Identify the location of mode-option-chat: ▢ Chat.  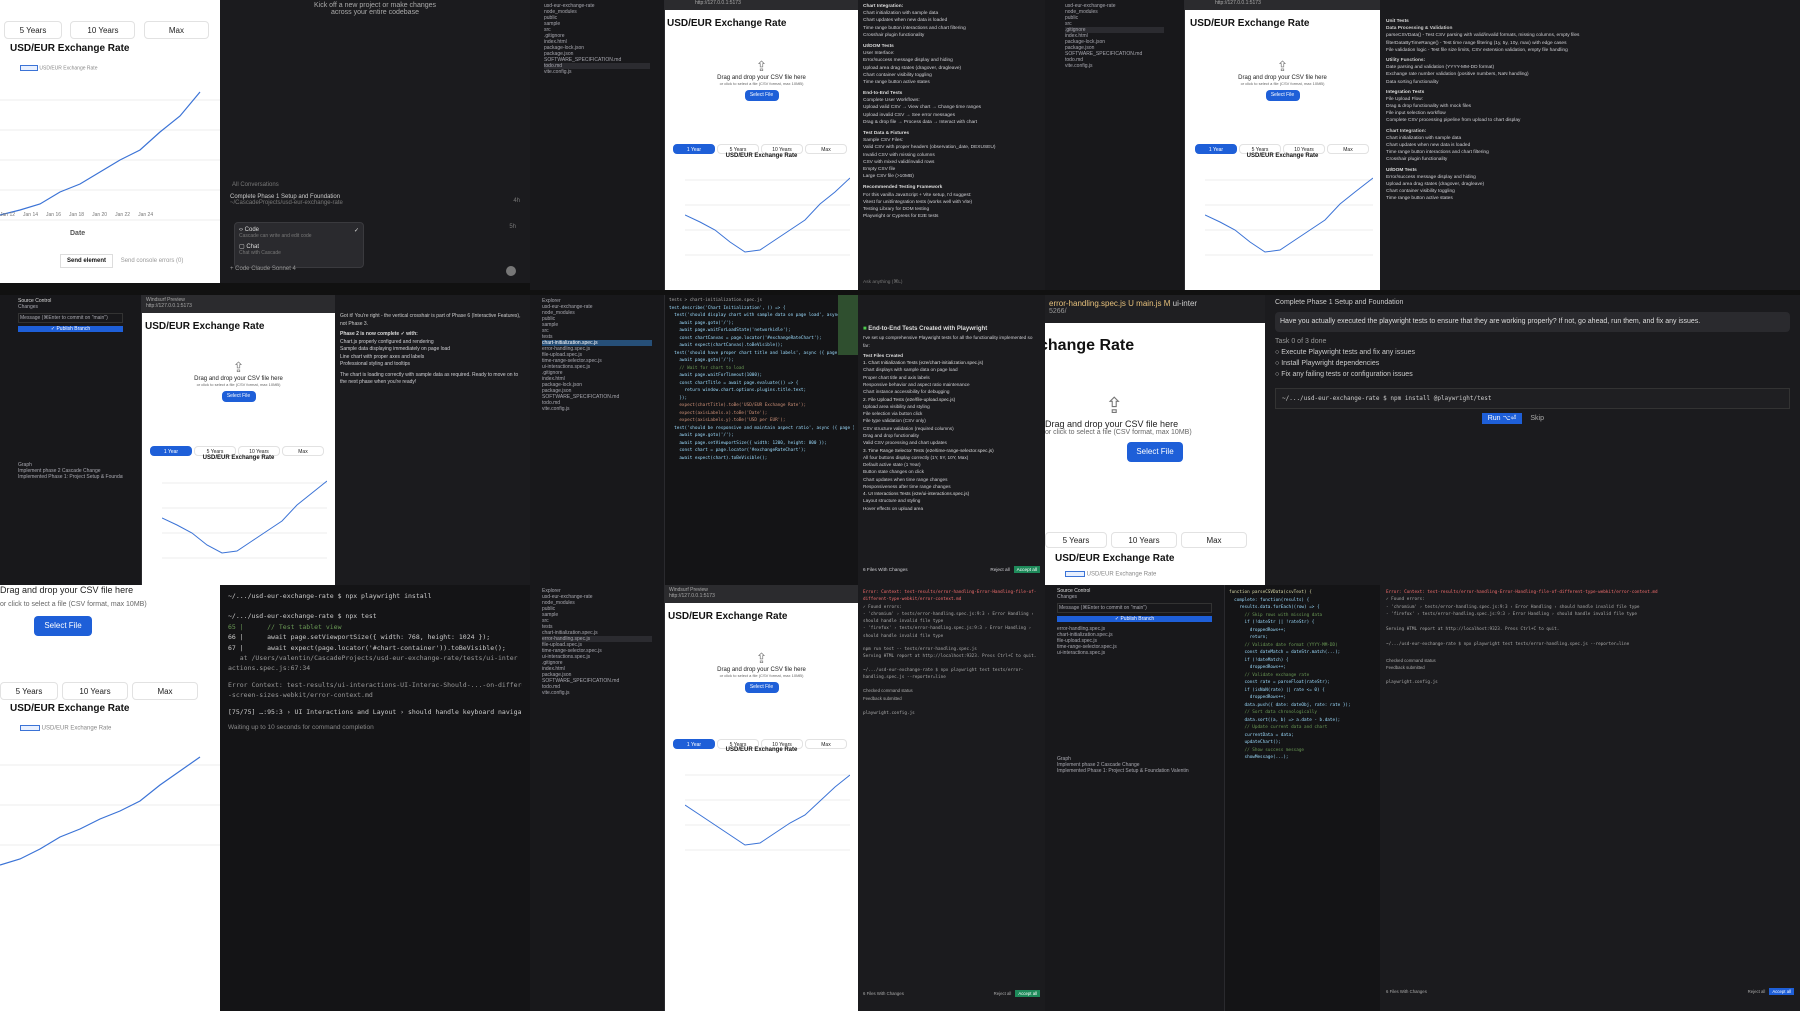
(299, 246).